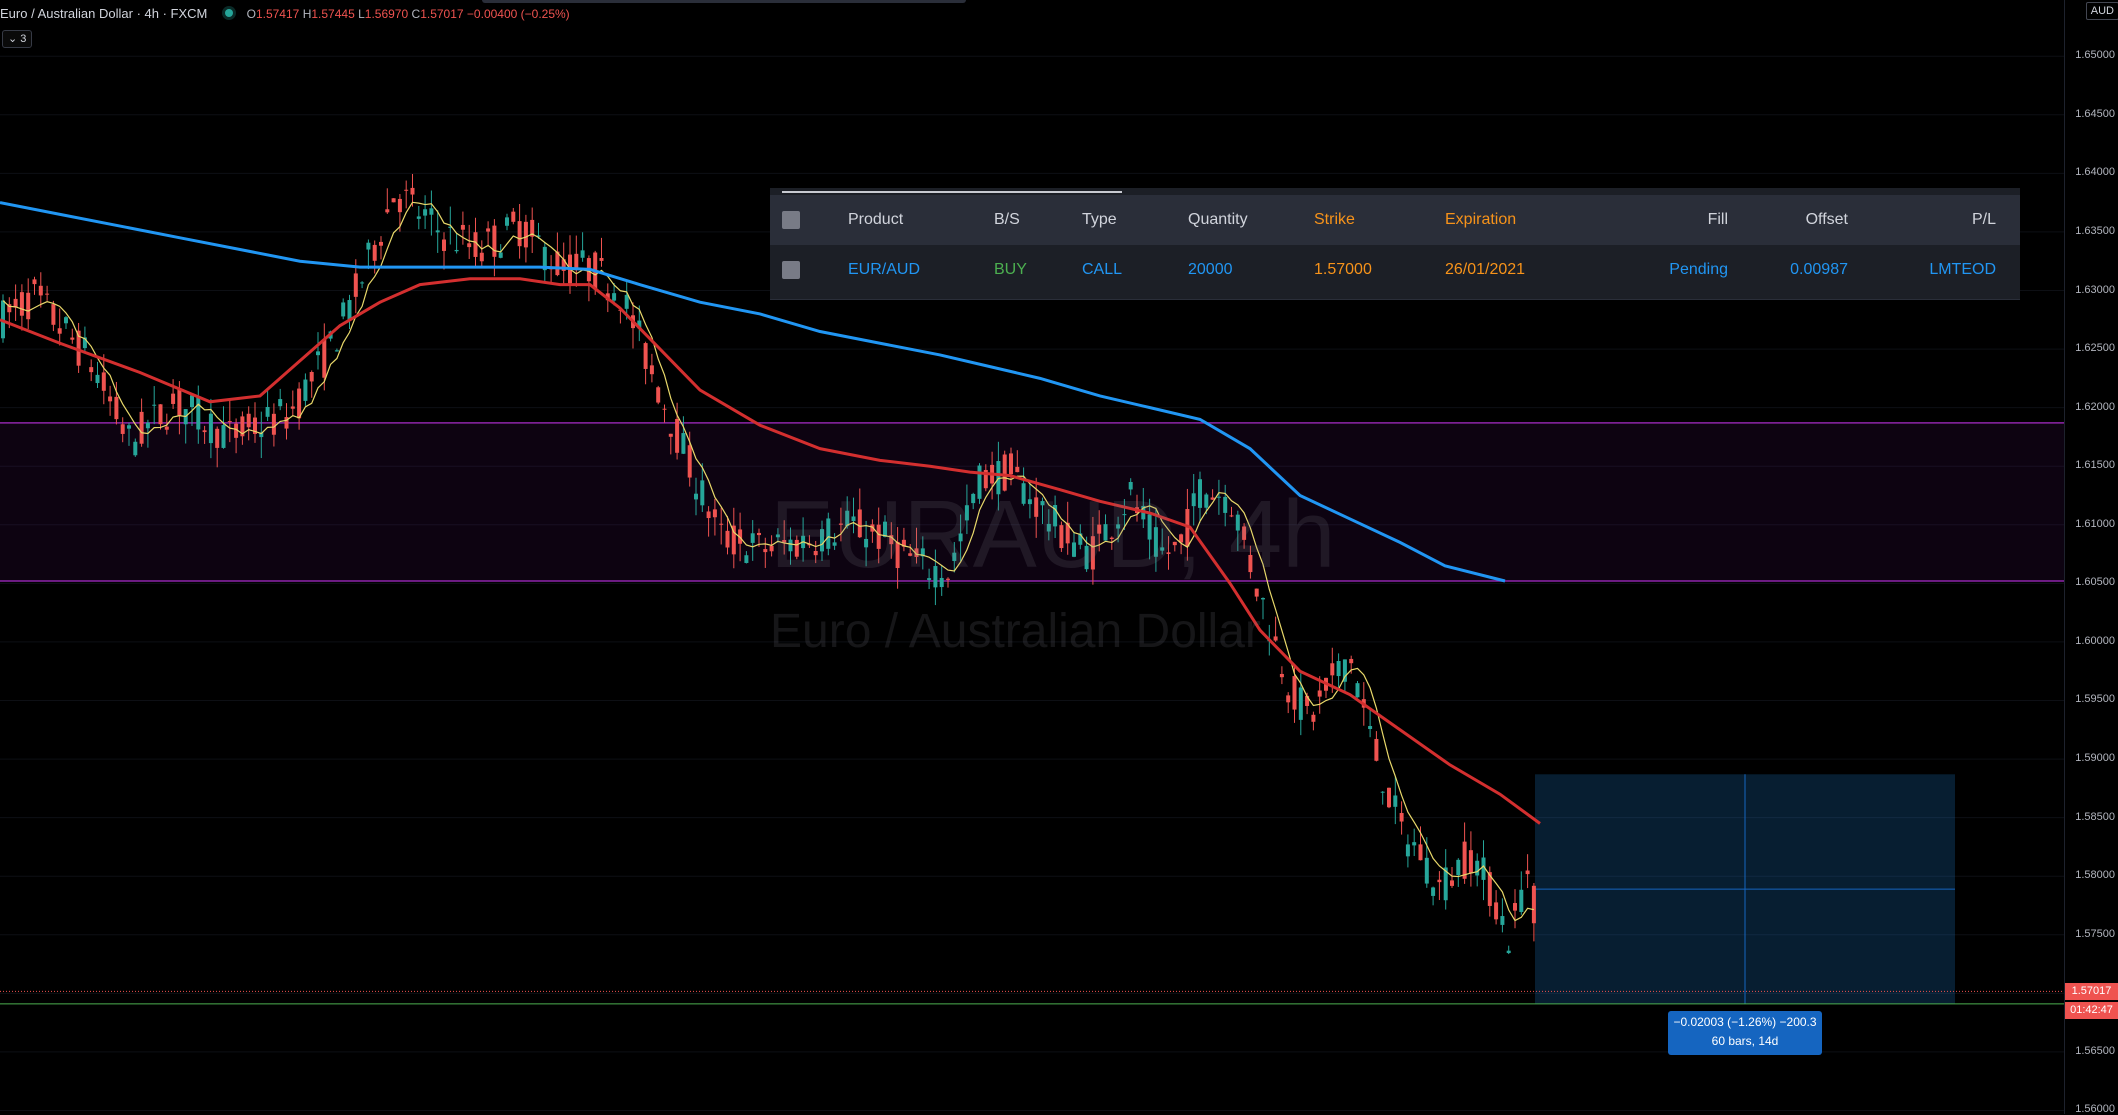  What do you see at coordinates (724, 1) in the screenshot?
I see `top-toolbar-handle` at bounding box center [724, 1].